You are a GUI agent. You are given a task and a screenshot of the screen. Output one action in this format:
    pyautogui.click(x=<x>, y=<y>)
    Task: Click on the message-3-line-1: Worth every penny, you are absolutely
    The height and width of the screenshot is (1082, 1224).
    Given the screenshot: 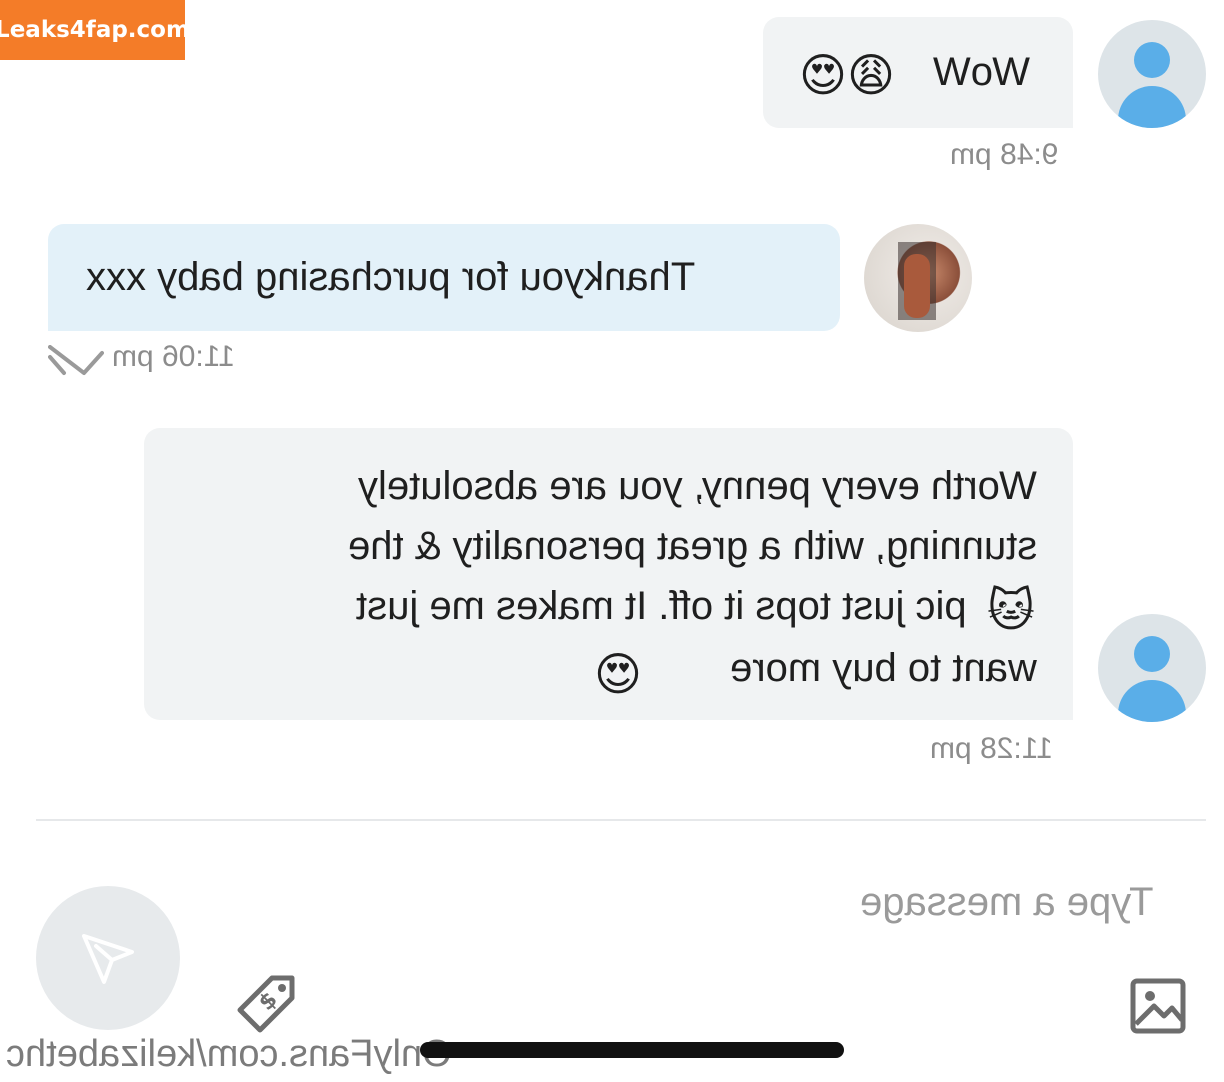 What is the action you would take?
    pyautogui.click(x=697, y=486)
    